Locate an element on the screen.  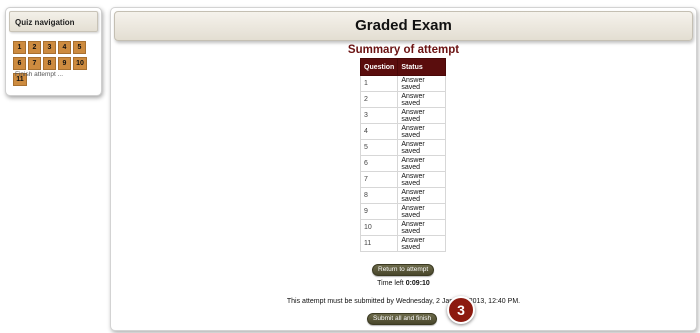
table-row: 8 Answer saved is located at coordinates (403, 195).